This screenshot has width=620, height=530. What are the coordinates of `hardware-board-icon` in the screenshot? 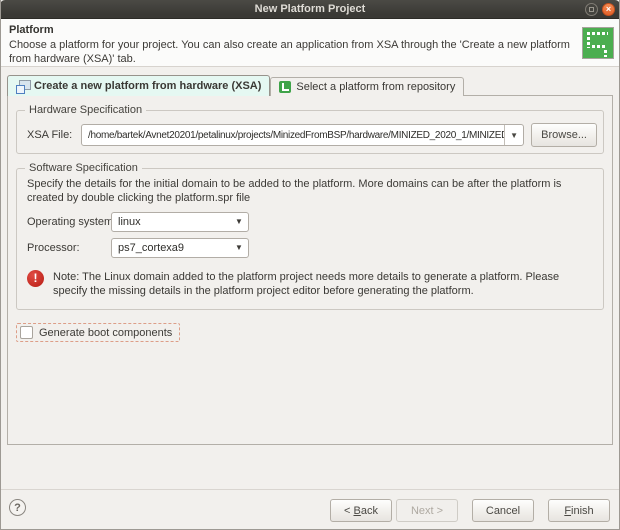 It's located at (23, 87).